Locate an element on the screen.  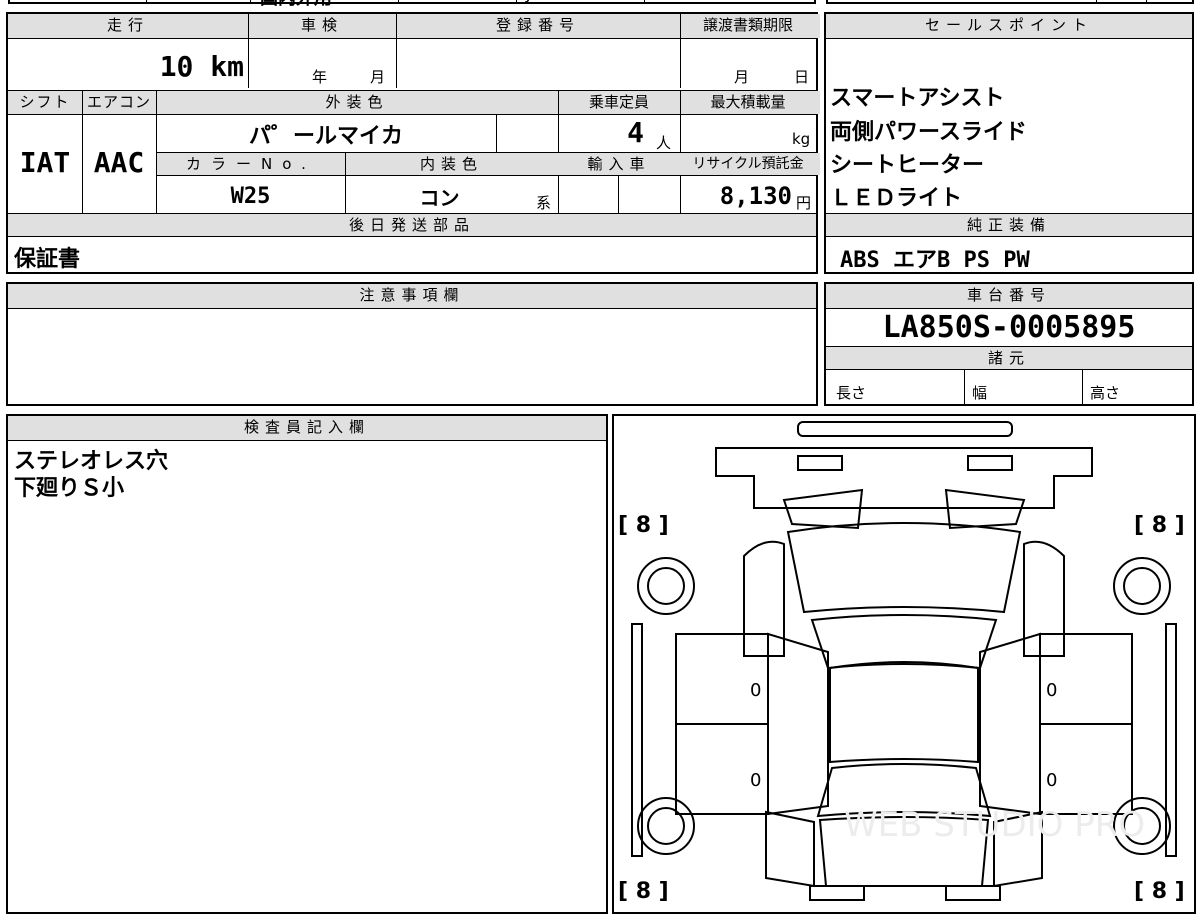
header-interior-color: 内装色 is located at coordinates (451, 164).